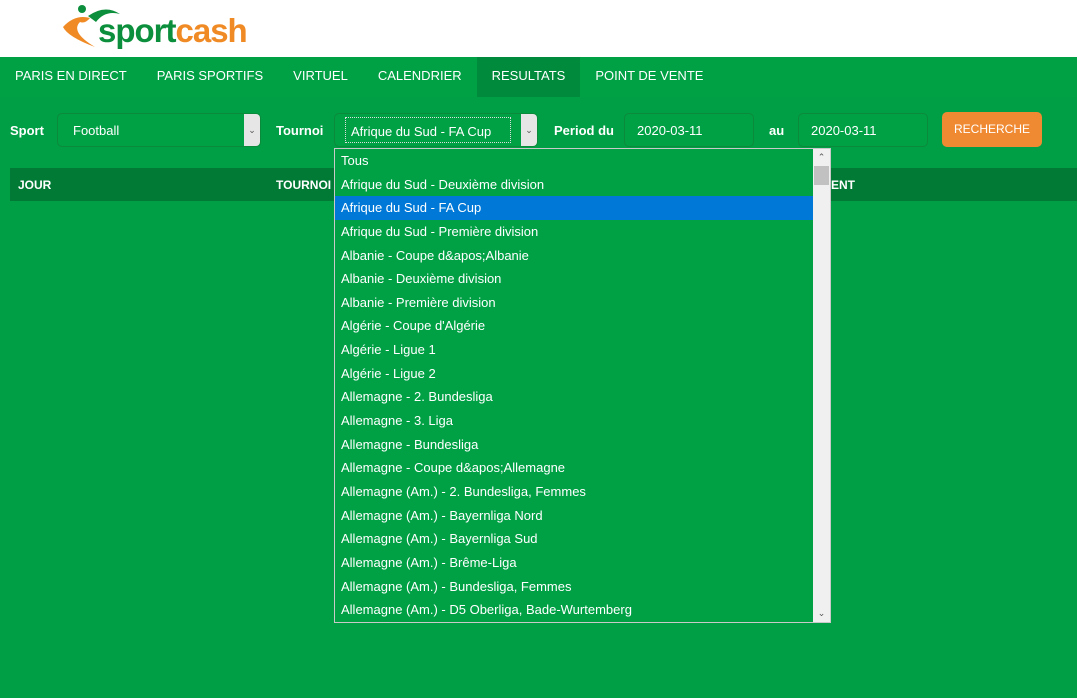 Image resolution: width=1077 pixels, height=698 pixels. I want to click on scrollbar-thumb, so click(821, 175).